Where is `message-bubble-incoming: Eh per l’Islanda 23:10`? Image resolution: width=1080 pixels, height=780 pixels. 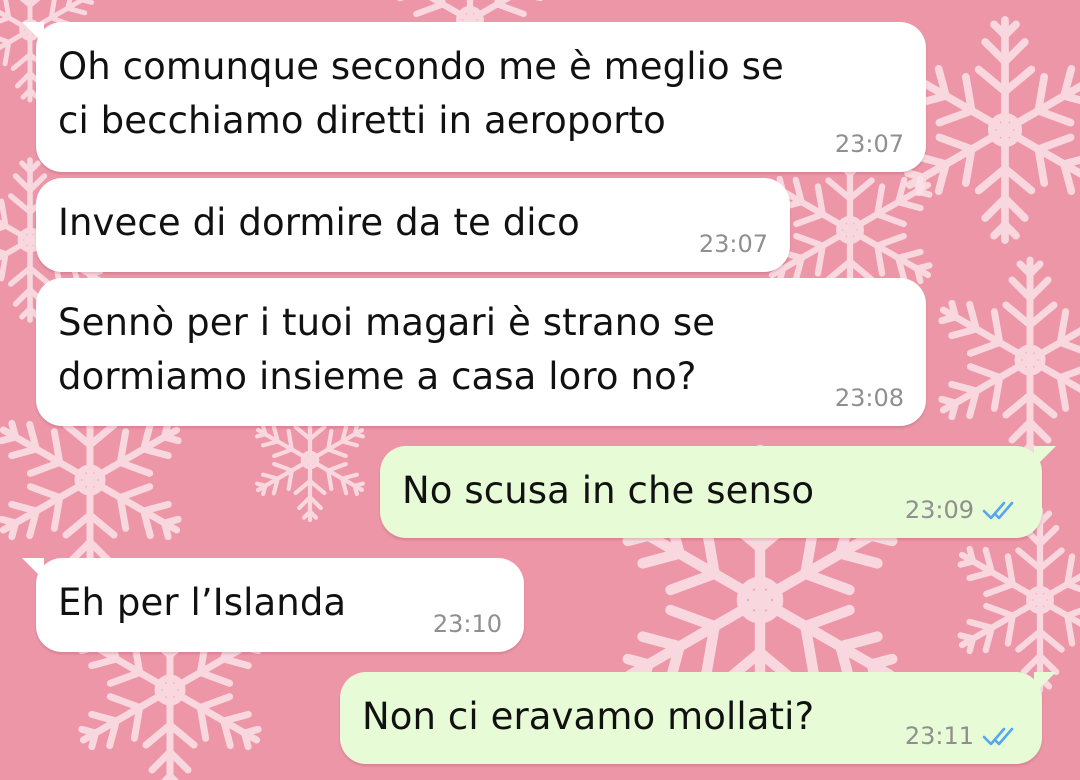
message-bubble-incoming: Eh per l’Islanda 23:10 is located at coordinates (273, 605).